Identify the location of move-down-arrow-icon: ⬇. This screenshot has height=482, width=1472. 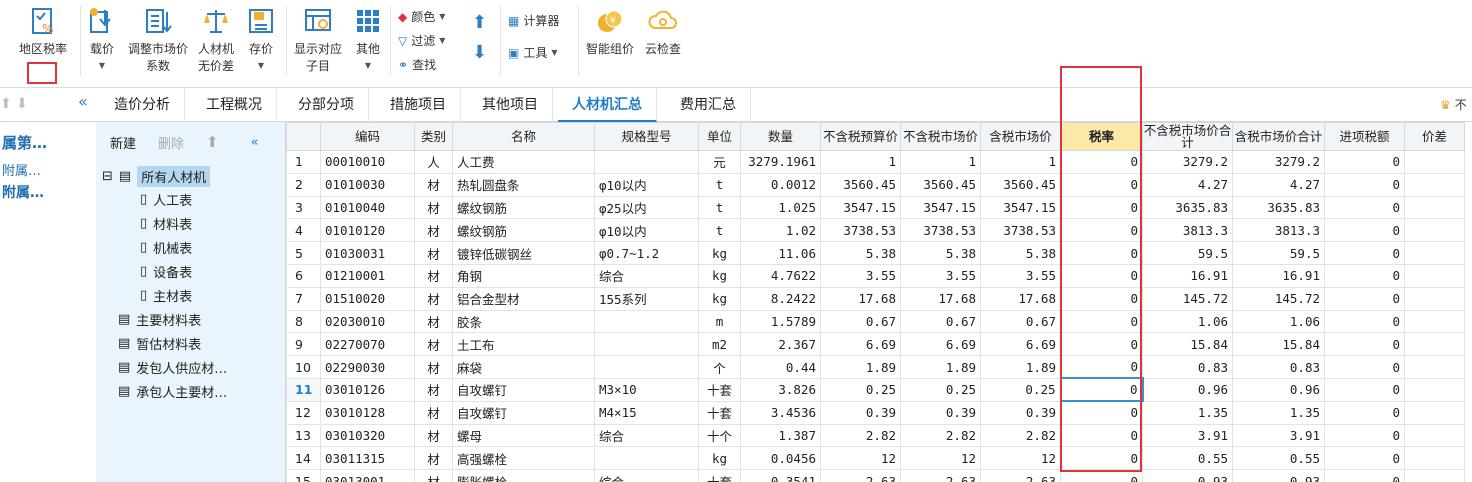
(479, 52).